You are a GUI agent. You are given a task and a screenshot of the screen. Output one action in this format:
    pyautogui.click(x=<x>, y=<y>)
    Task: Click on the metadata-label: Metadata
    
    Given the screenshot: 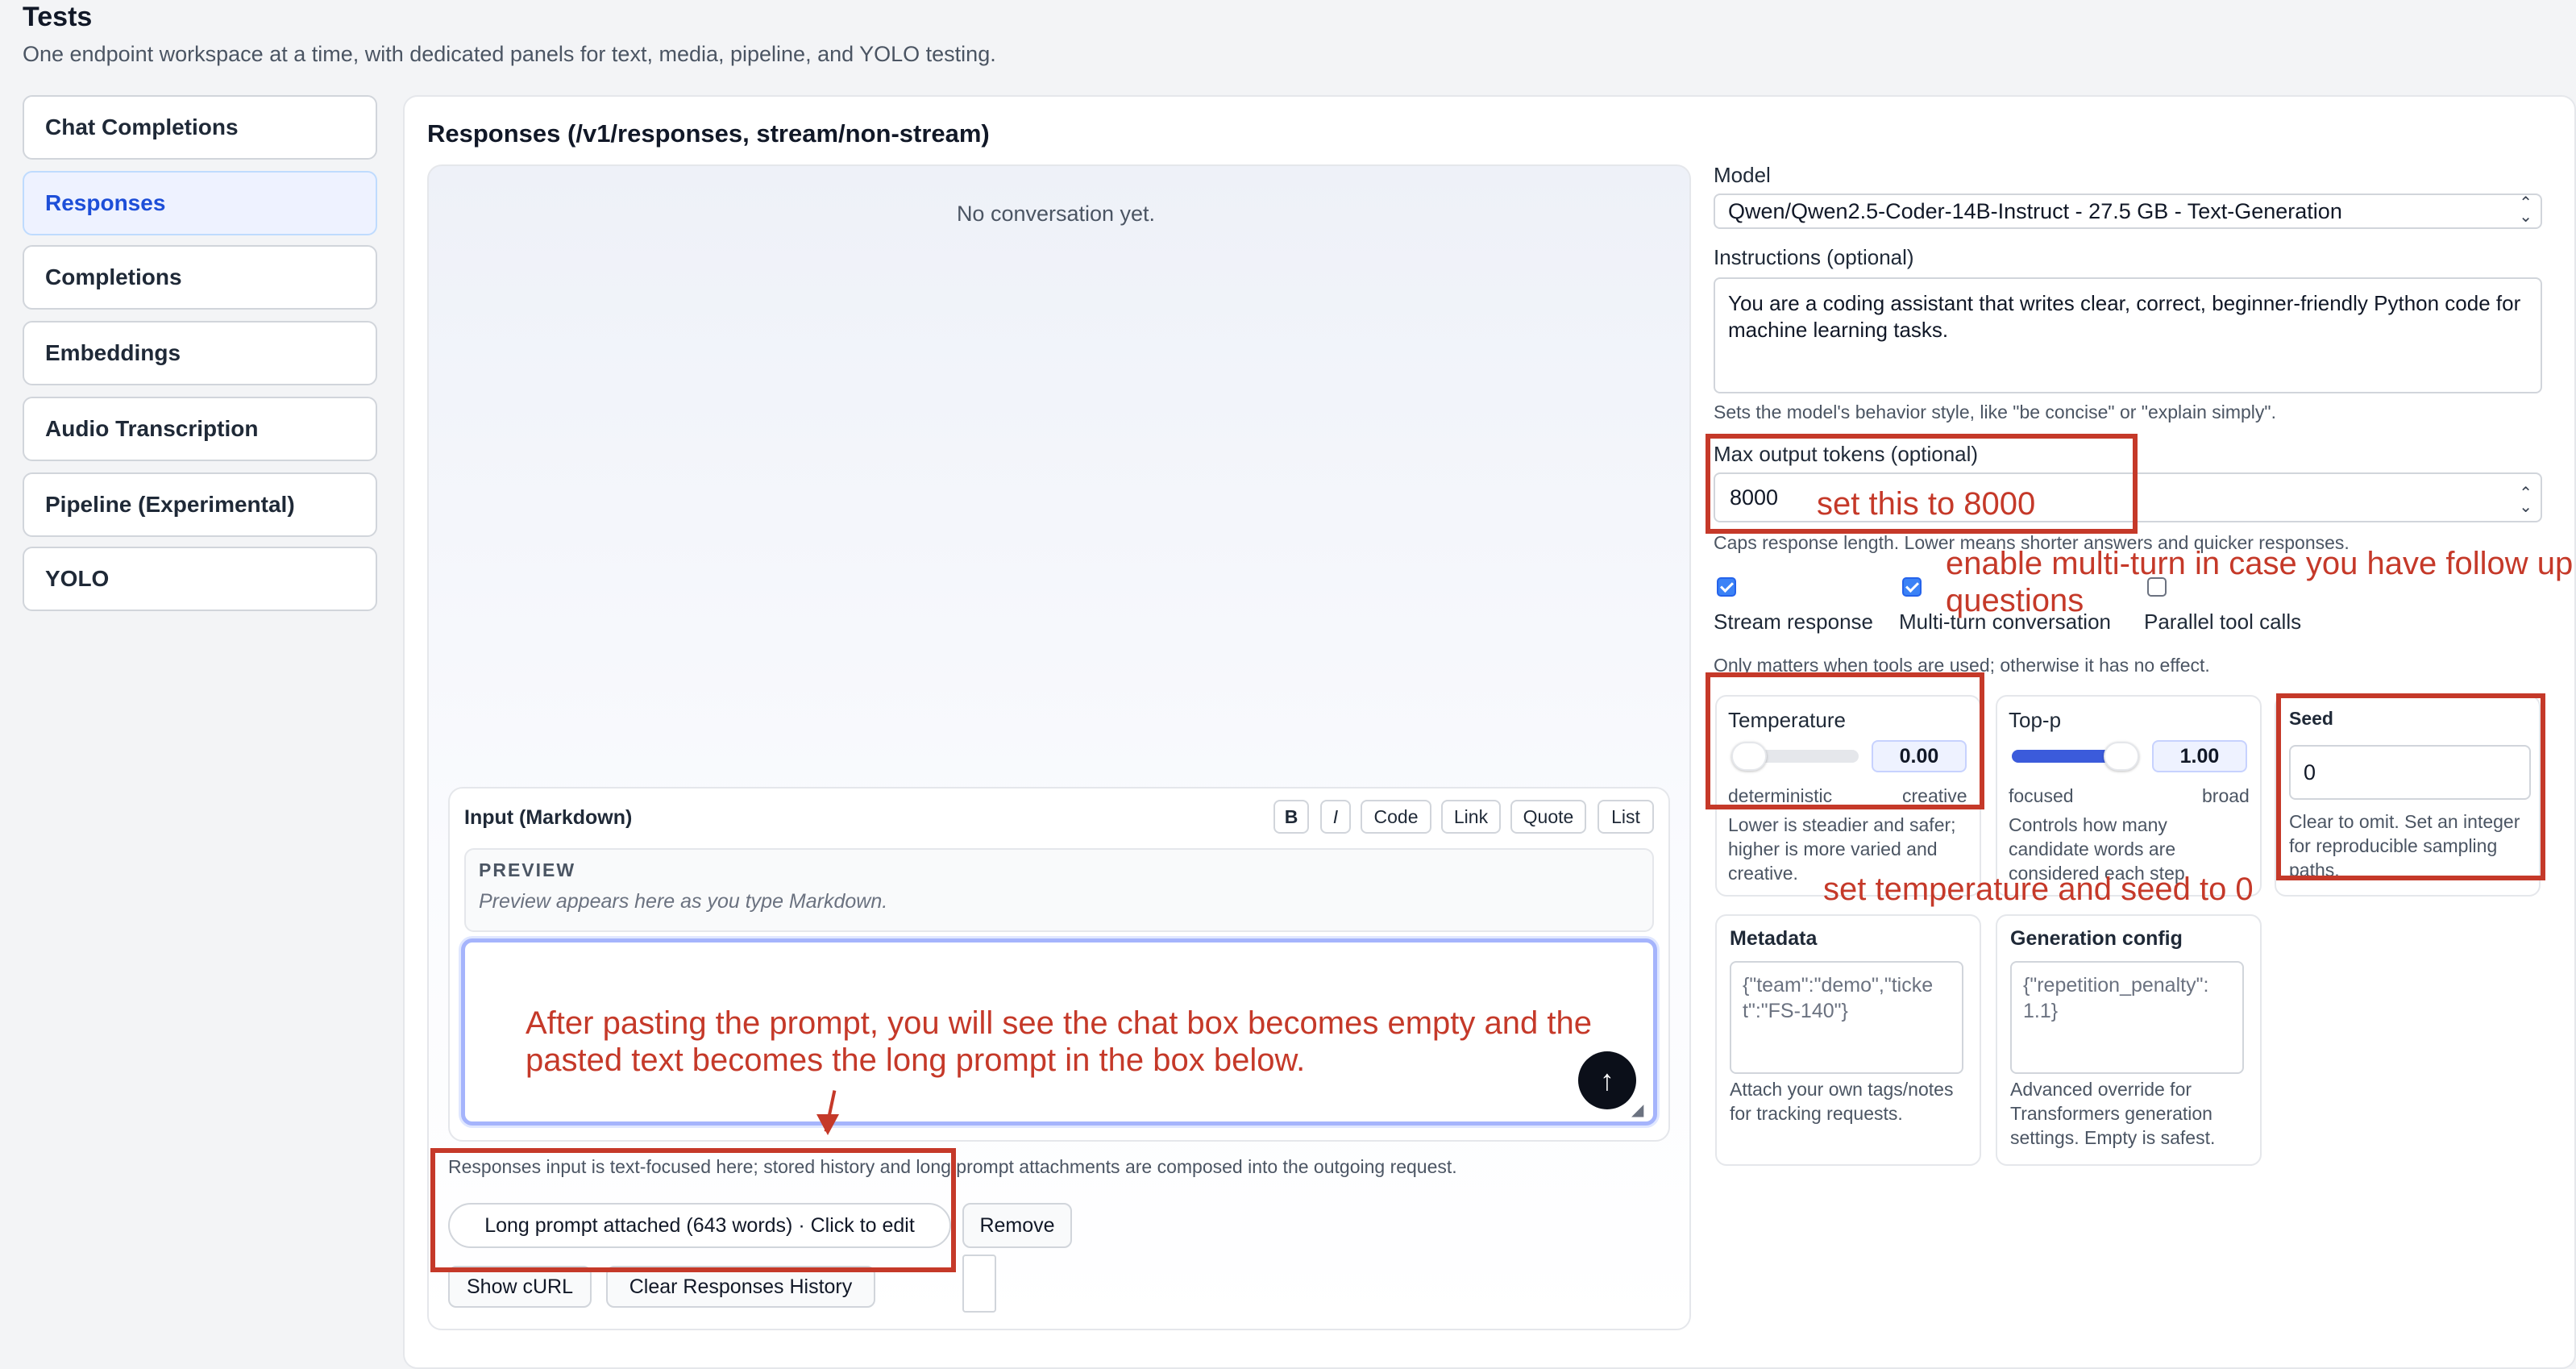 What is the action you would take?
    pyautogui.click(x=1774, y=939)
    